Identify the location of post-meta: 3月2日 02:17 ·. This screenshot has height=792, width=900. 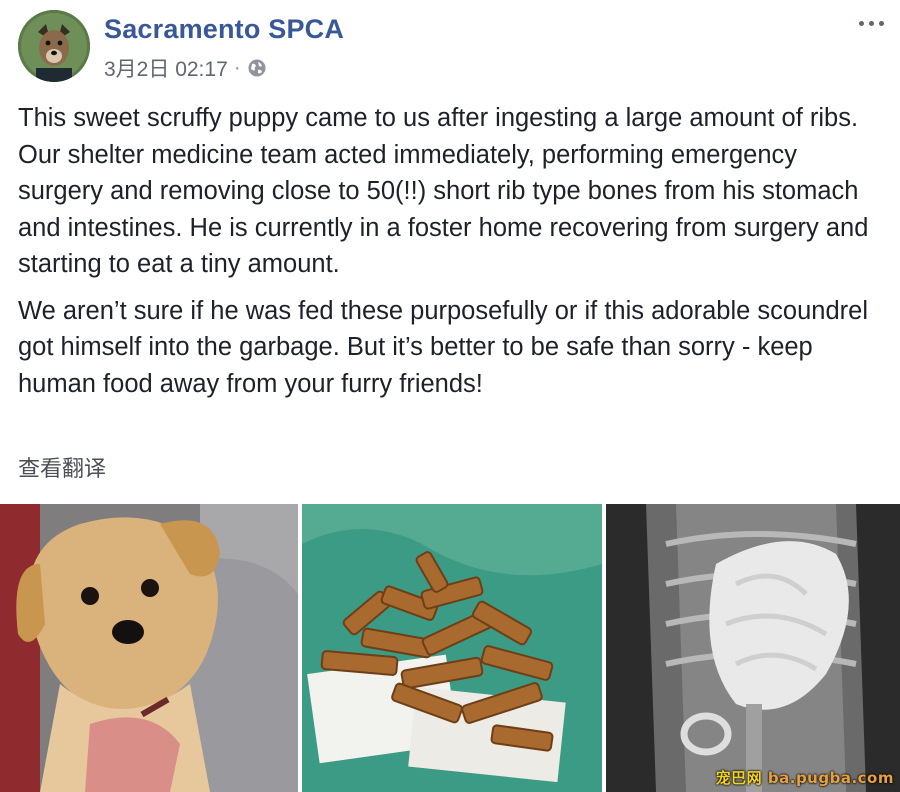
(185, 68).